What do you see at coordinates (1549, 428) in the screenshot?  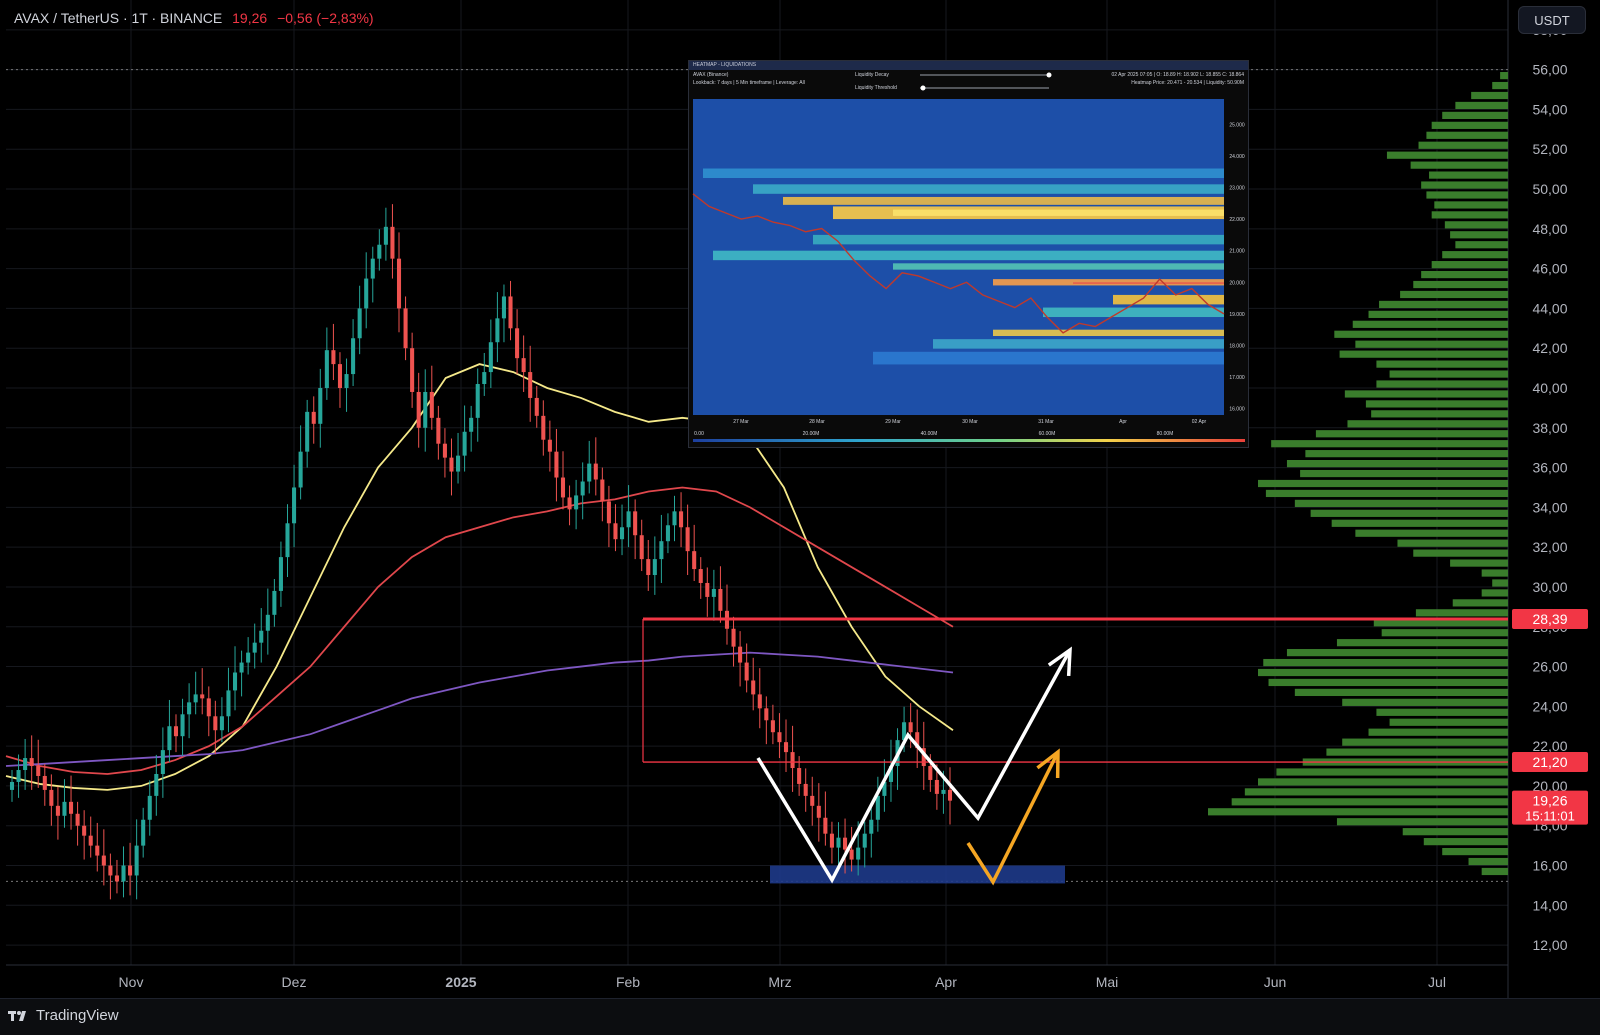 I see `price-tick: 38,00` at bounding box center [1549, 428].